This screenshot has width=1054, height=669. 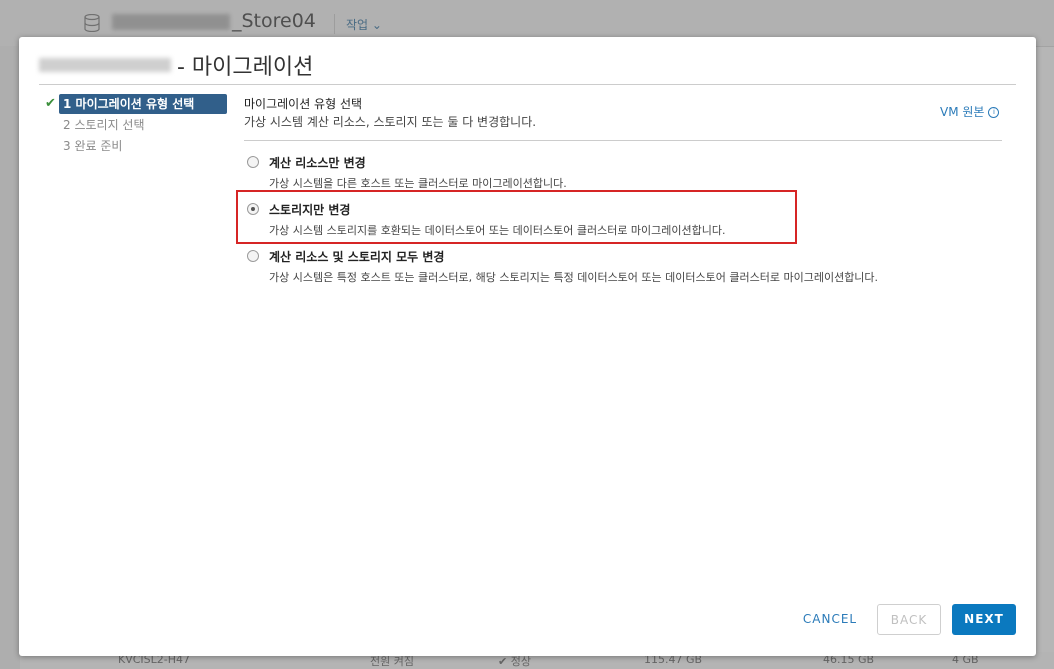 What do you see at coordinates (994, 112) in the screenshot?
I see `info-icon: i` at bounding box center [994, 112].